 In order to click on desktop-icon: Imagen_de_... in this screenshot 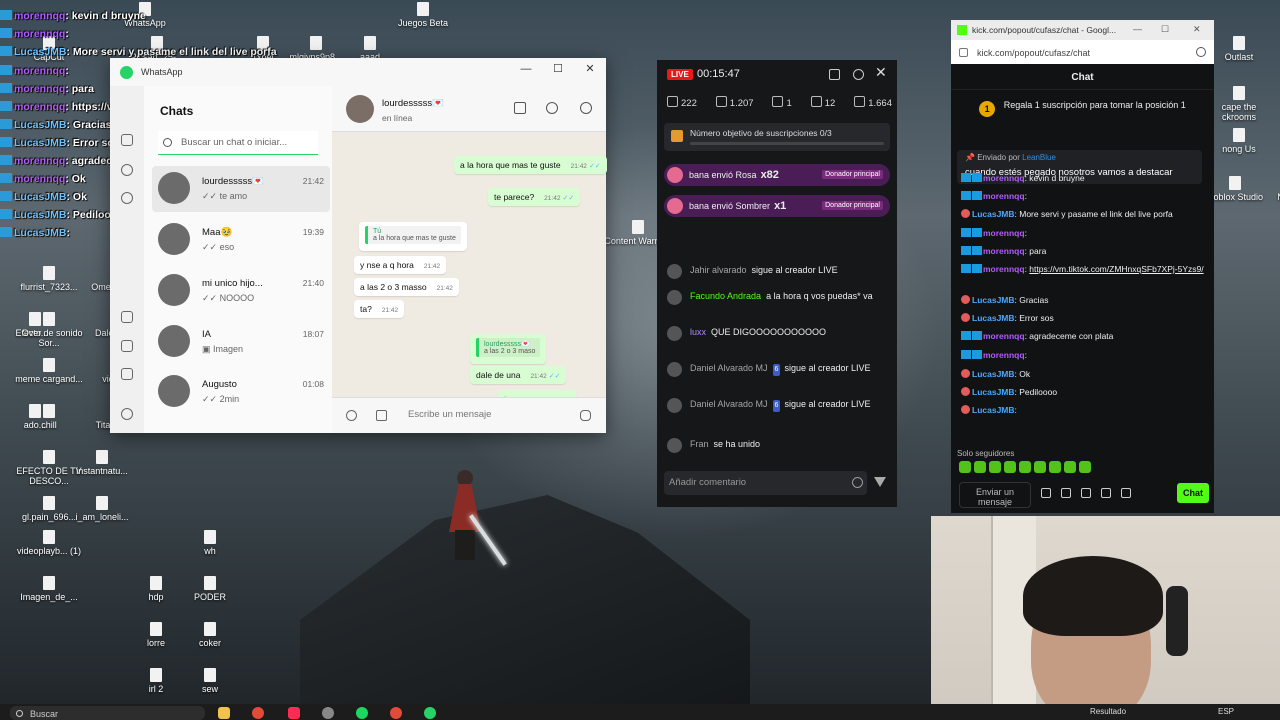, I will do `click(49, 589)`.